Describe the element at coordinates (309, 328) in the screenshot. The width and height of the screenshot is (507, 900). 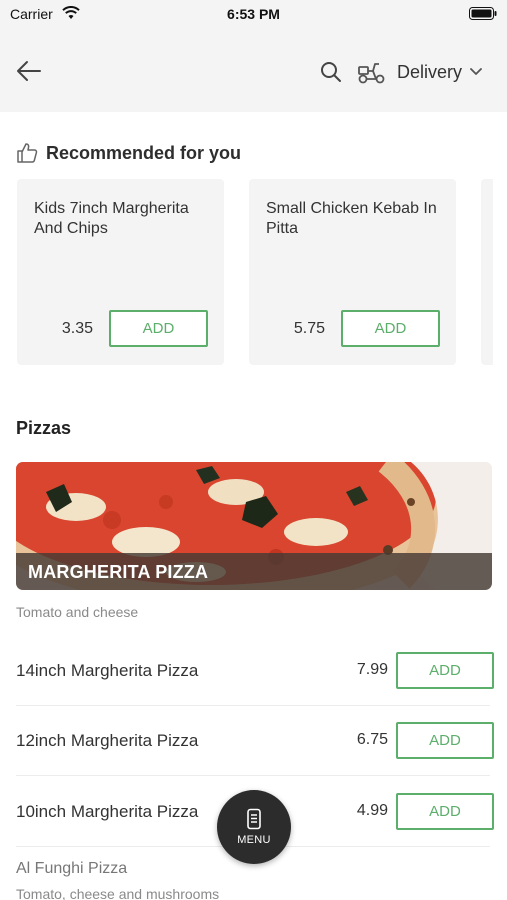
I see `recommended-item-price: 5.75` at that location.